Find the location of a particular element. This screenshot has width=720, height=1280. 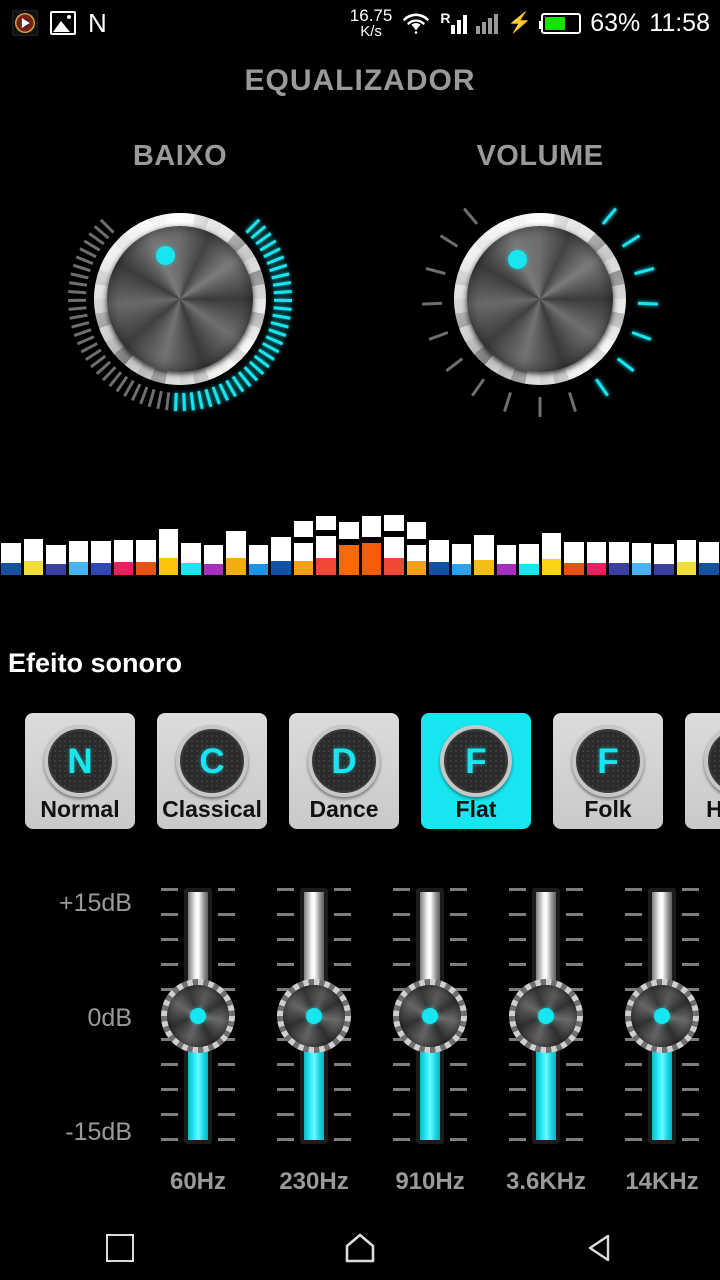

back-triangle-icon is located at coordinates (599, 1248).